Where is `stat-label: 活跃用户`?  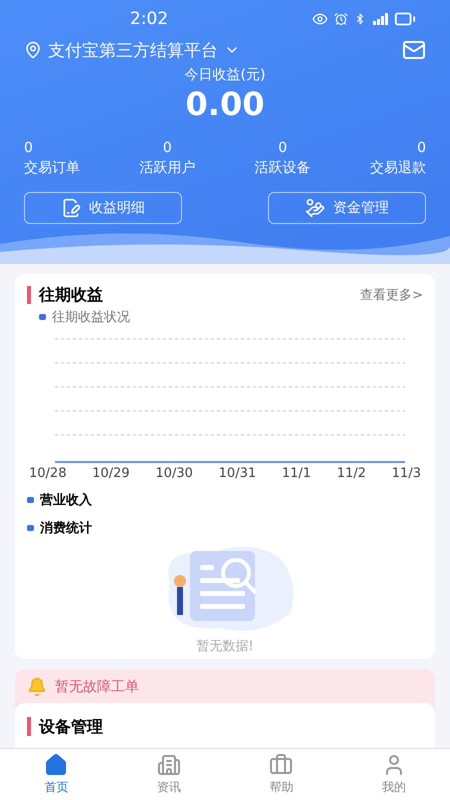 stat-label: 活跃用户 is located at coordinates (167, 168).